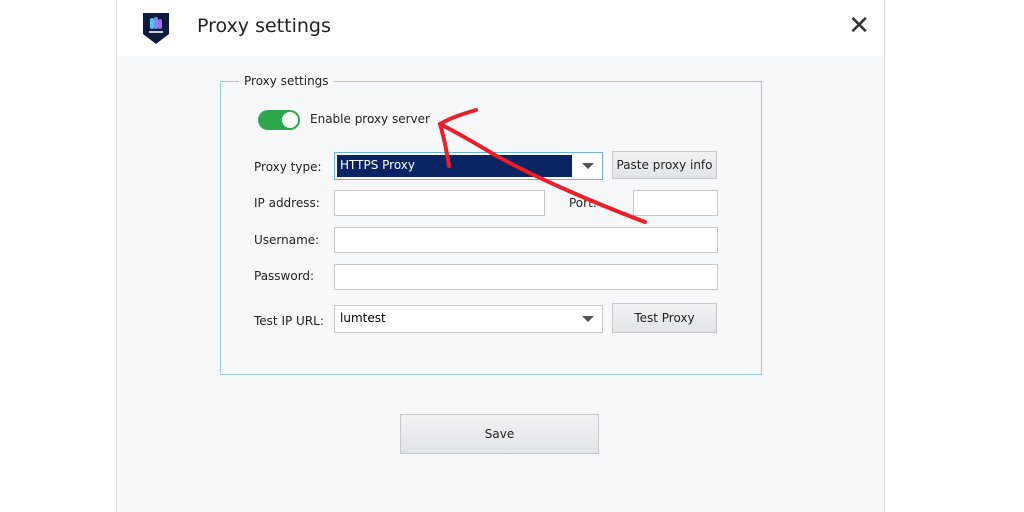 This screenshot has height=512, width=1024. I want to click on test-proxy-button: Test Proxy, so click(664, 318).